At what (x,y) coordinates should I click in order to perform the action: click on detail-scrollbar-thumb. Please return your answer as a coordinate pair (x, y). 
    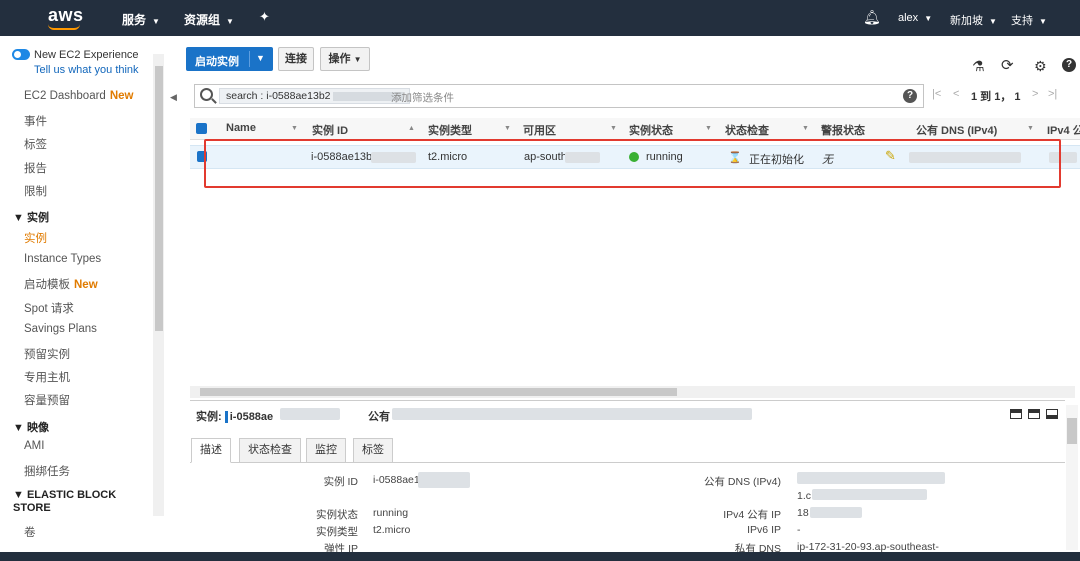
    Looking at the image, I should click on (1072, 431).